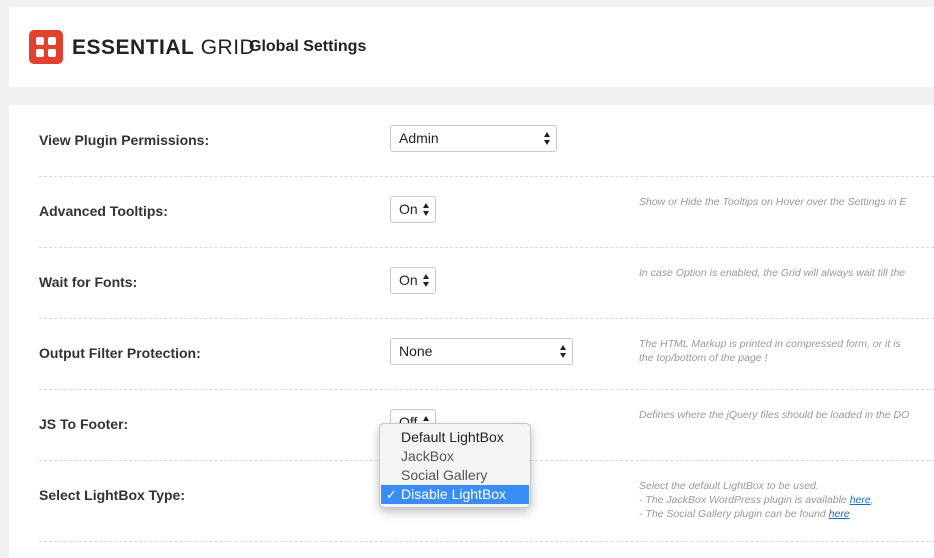 The width and height of the screenshot is (934, 558). What do you see at coordinates (308, 46) in the screenshot?
I see `page-title: Global Settings` at bounding box center [308, 46].